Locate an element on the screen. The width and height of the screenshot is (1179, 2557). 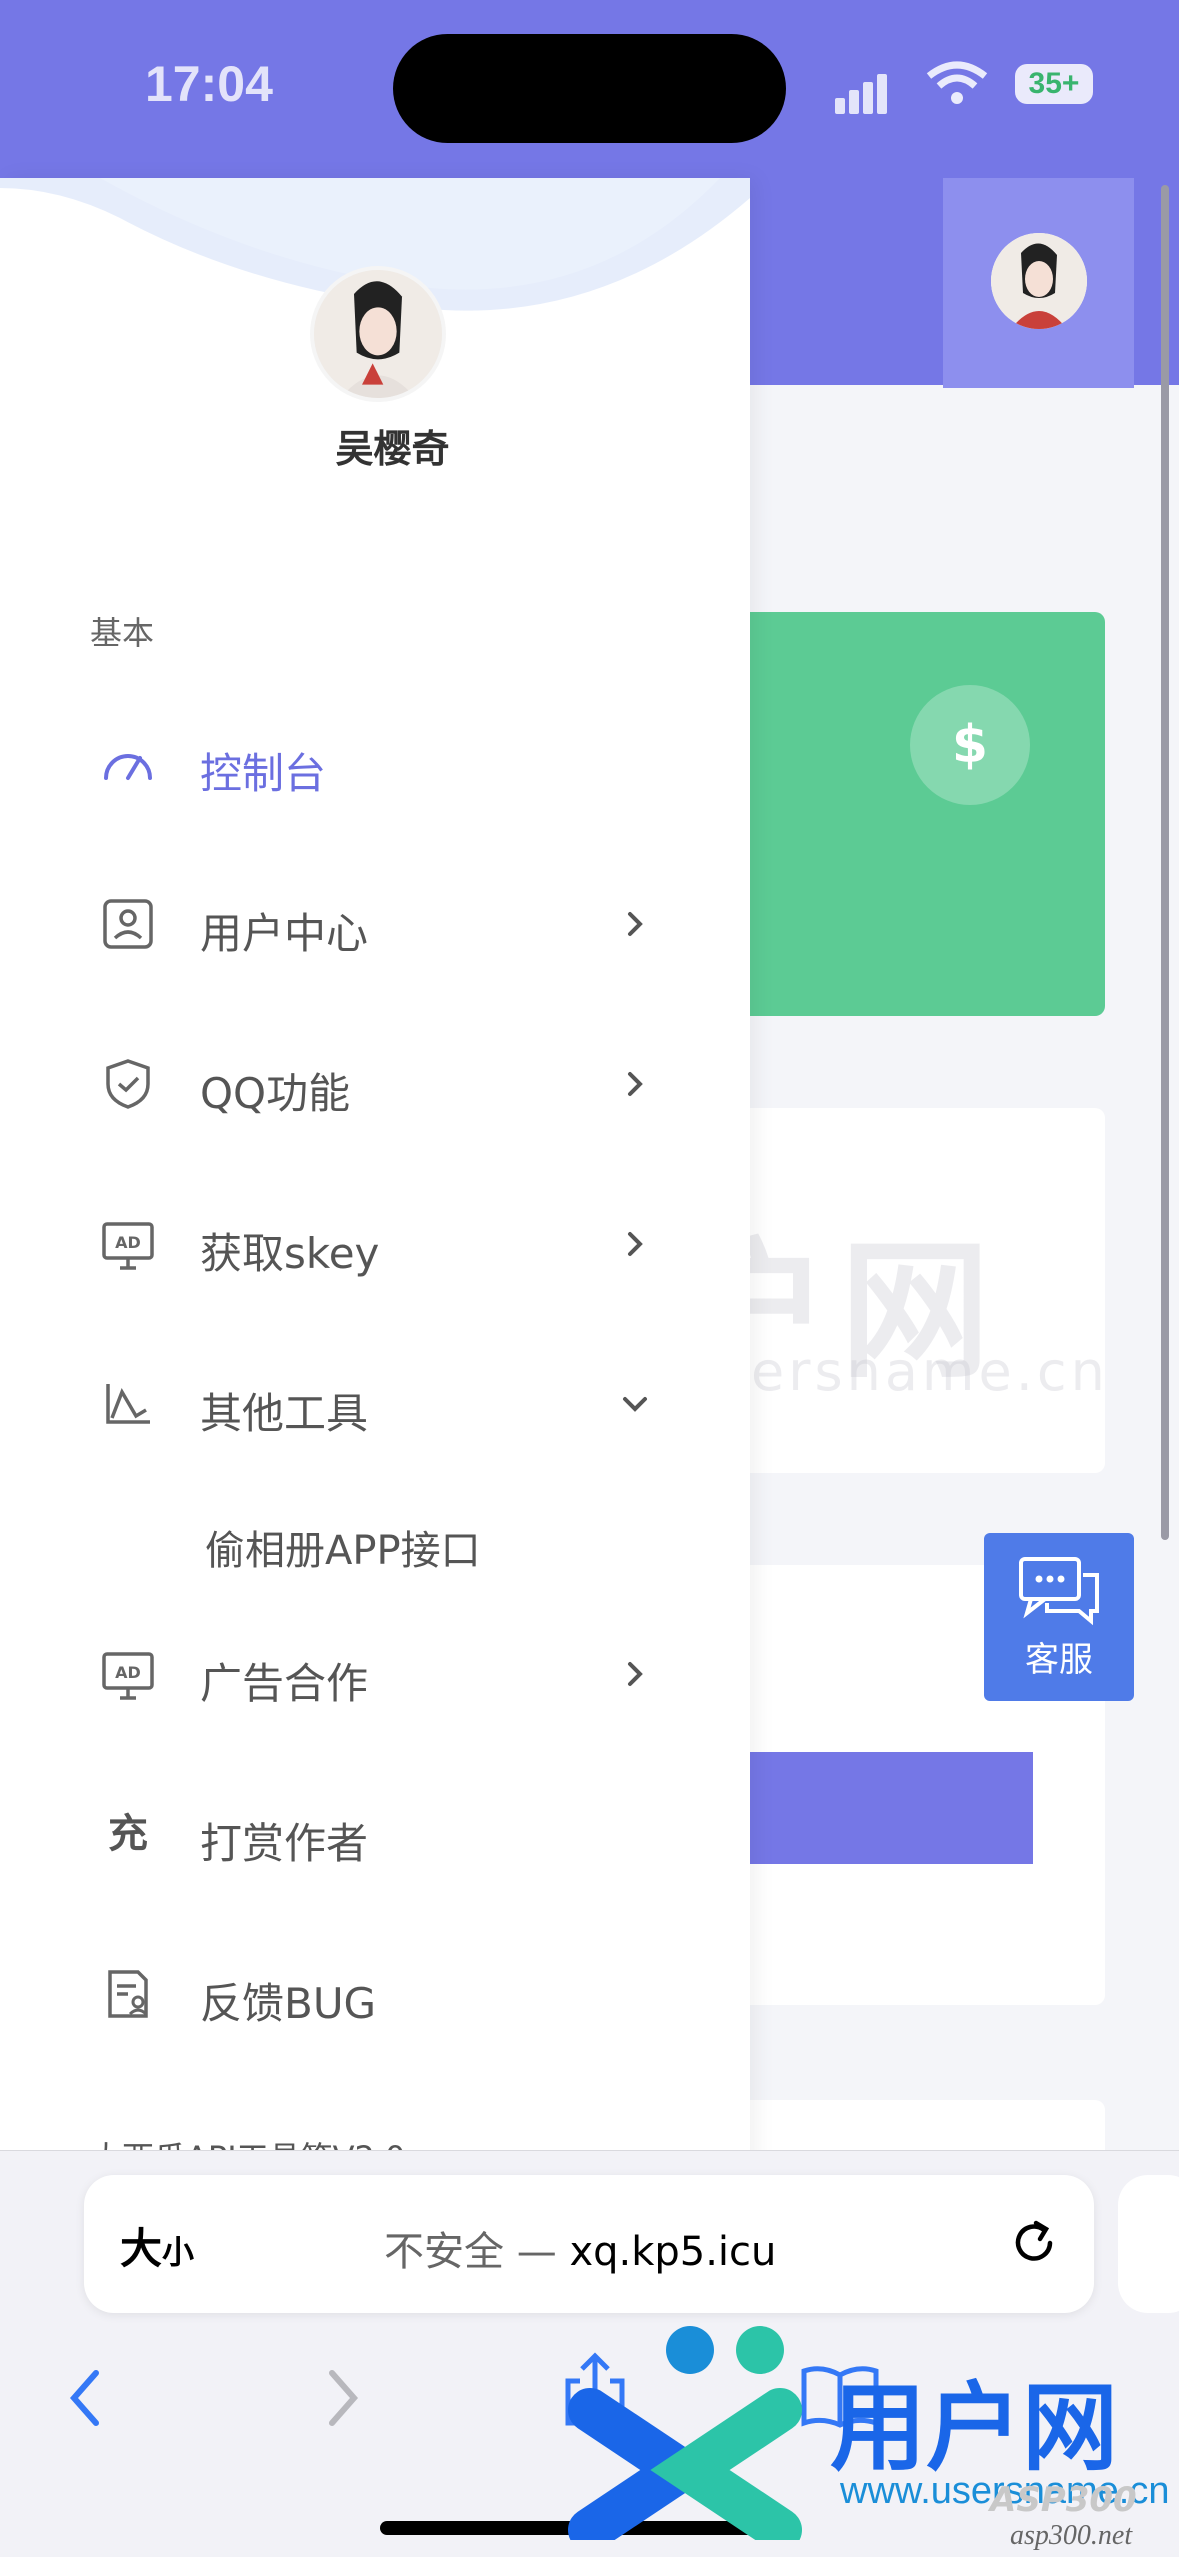
wifi-icon is located at coordinates (957, 82).